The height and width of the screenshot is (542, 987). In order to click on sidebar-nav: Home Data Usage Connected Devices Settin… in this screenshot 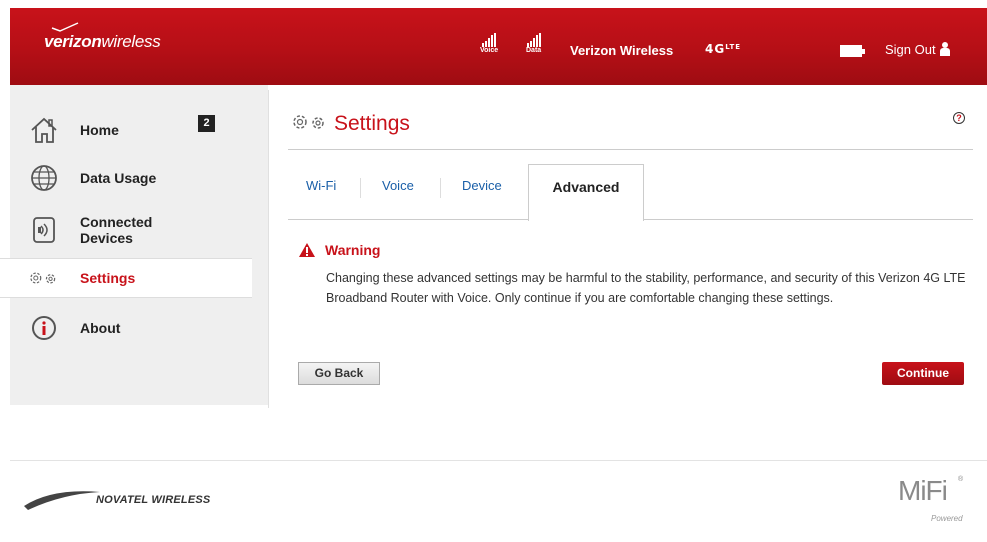, I will do `click(126, 232)`.